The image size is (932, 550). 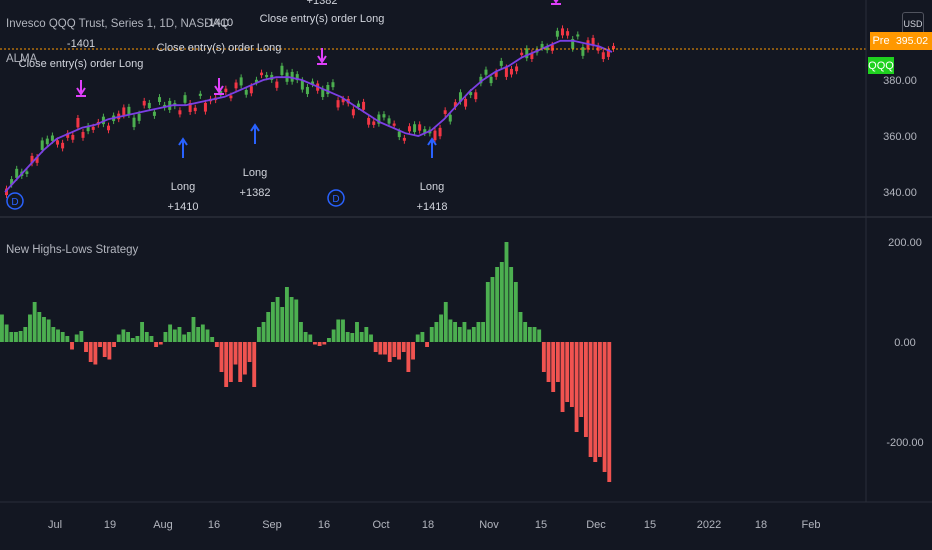 What do you see at coordinates (541, 525) in the screenshot?
I see `time-tick-label: 15` at bounding box center [541, 525].